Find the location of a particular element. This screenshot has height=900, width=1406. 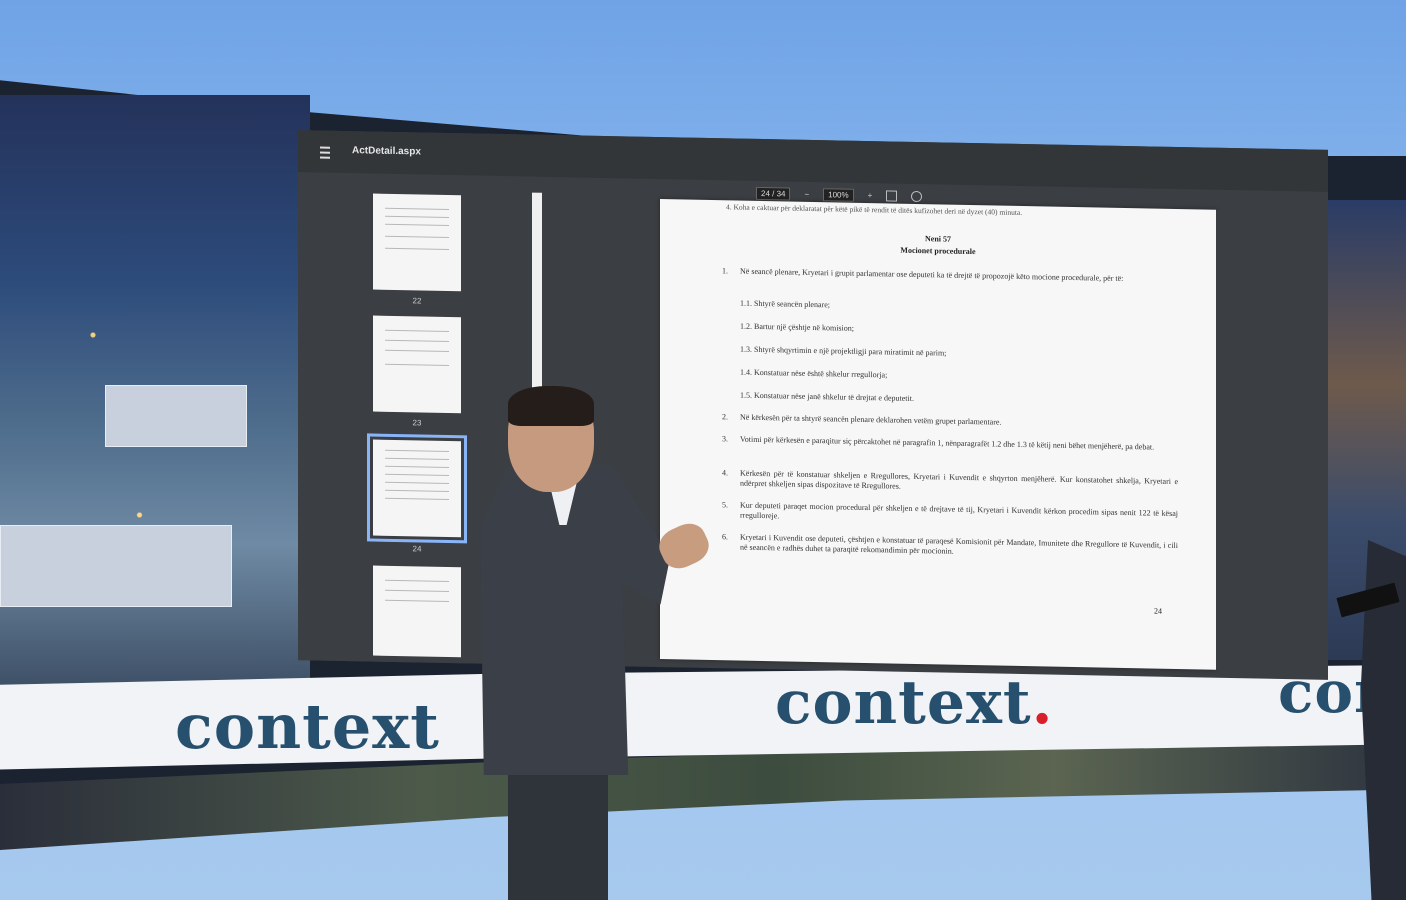

rotate-icon is located at coordinates (917, 196).